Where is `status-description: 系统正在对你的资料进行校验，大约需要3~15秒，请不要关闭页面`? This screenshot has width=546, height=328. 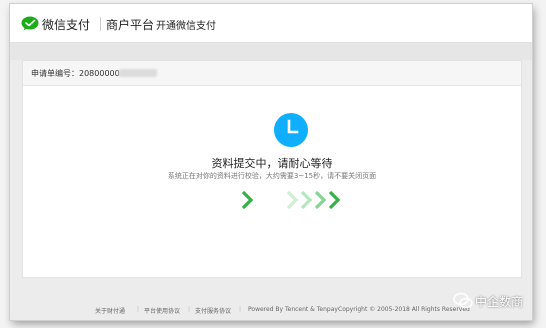
status-description: 系统正在对你的资料进行校验，大约需要3~15秒，请不要关闭页面 is located at coordinates (272, 176).